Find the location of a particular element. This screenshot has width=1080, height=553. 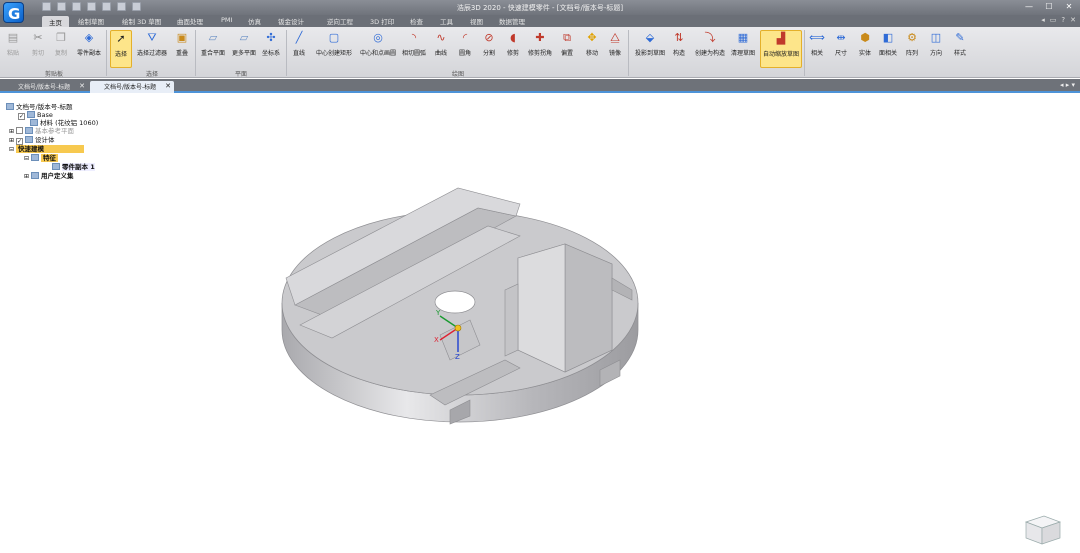

z-axis-label: Z is located at coordinates (457, 357).